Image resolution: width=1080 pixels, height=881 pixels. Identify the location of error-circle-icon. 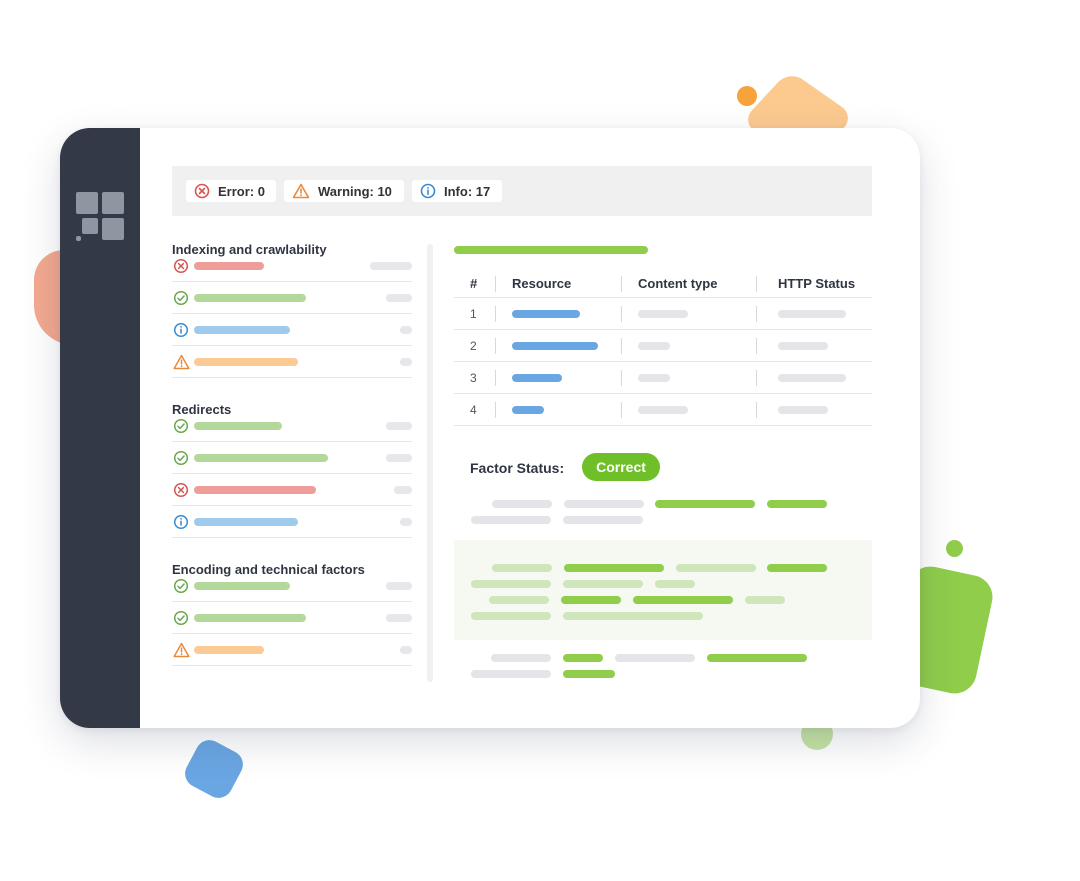
(181, 266).